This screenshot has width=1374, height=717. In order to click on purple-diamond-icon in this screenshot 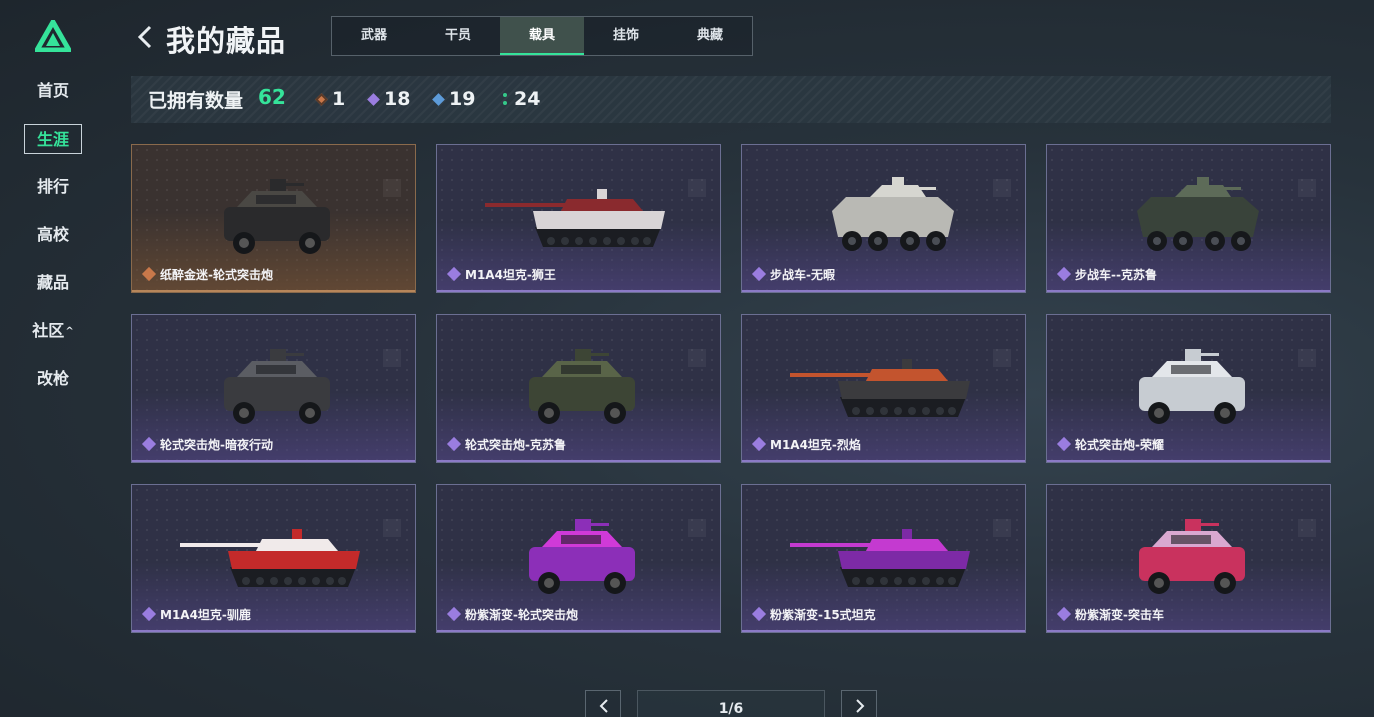, I will do `click(373, 99)`.